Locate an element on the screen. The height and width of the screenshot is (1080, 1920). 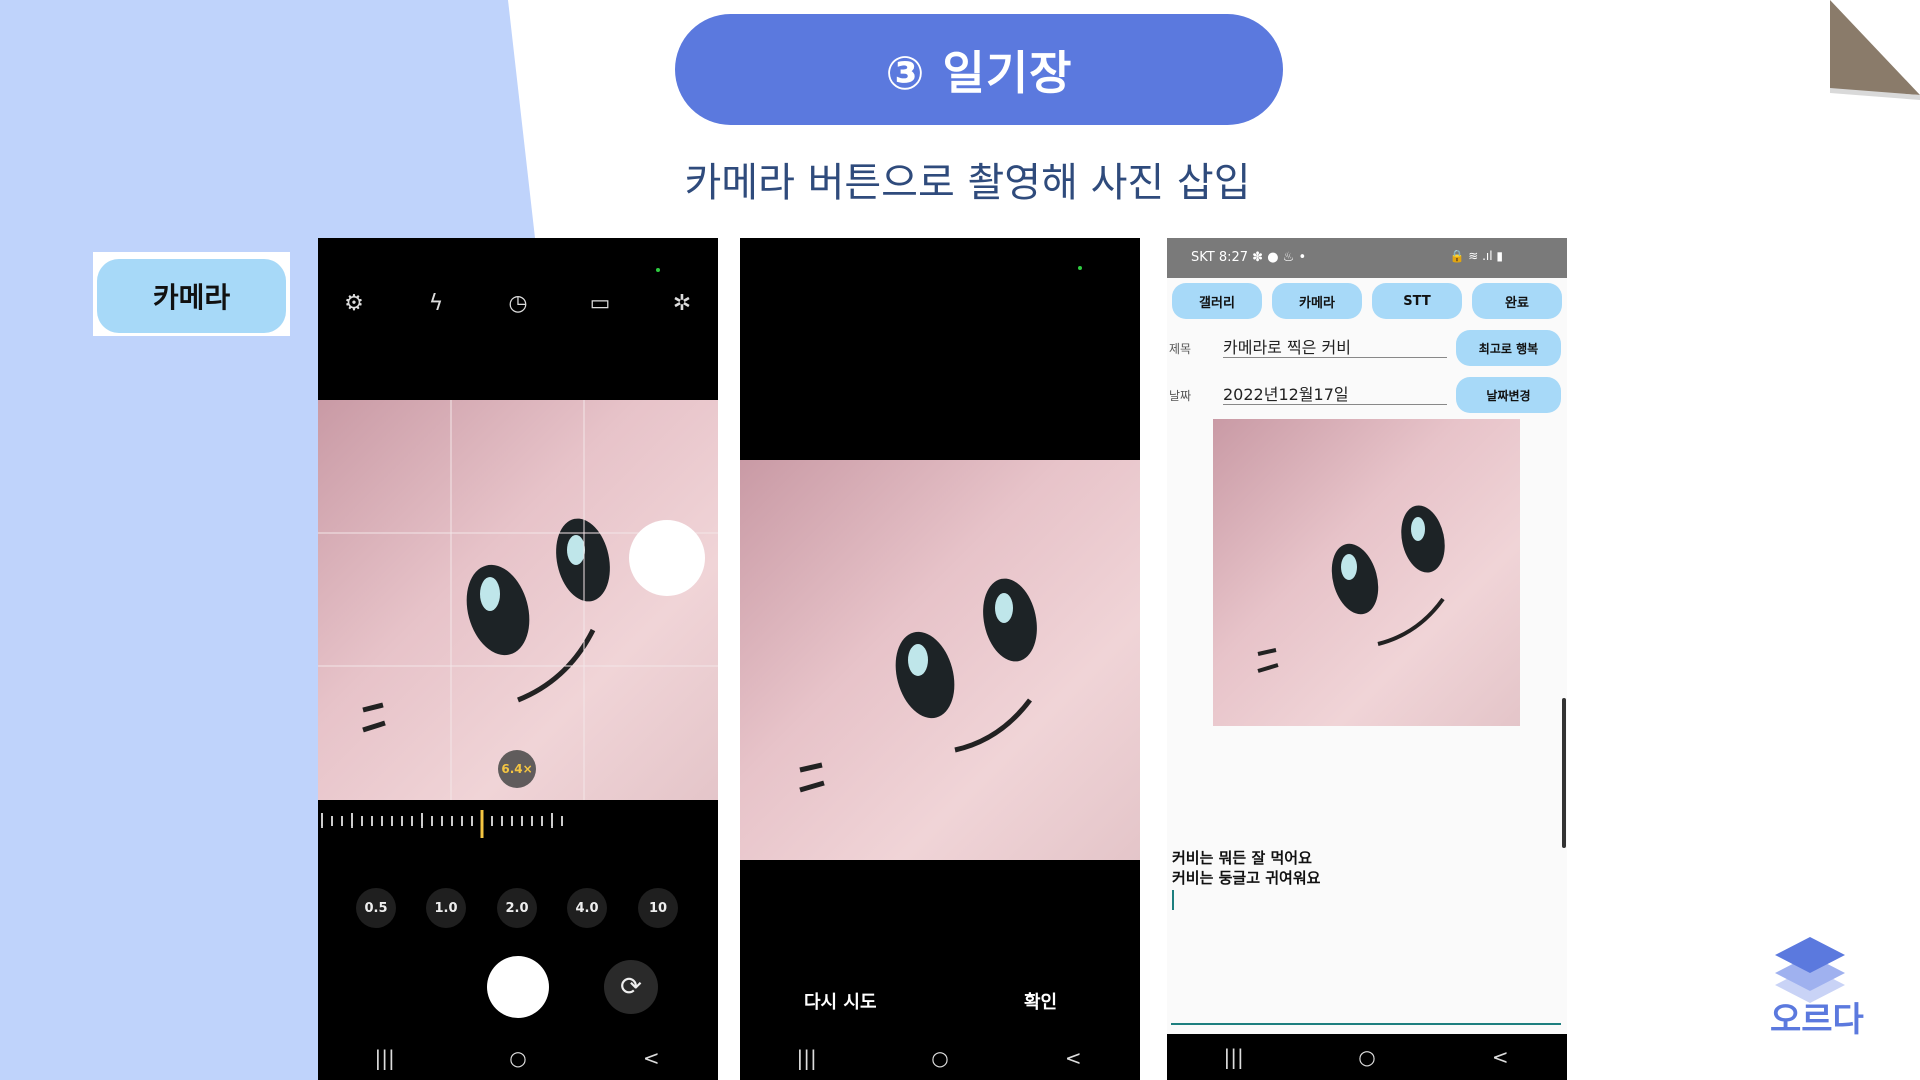
done-button: 완료 is located at coordinates (1517, 301).